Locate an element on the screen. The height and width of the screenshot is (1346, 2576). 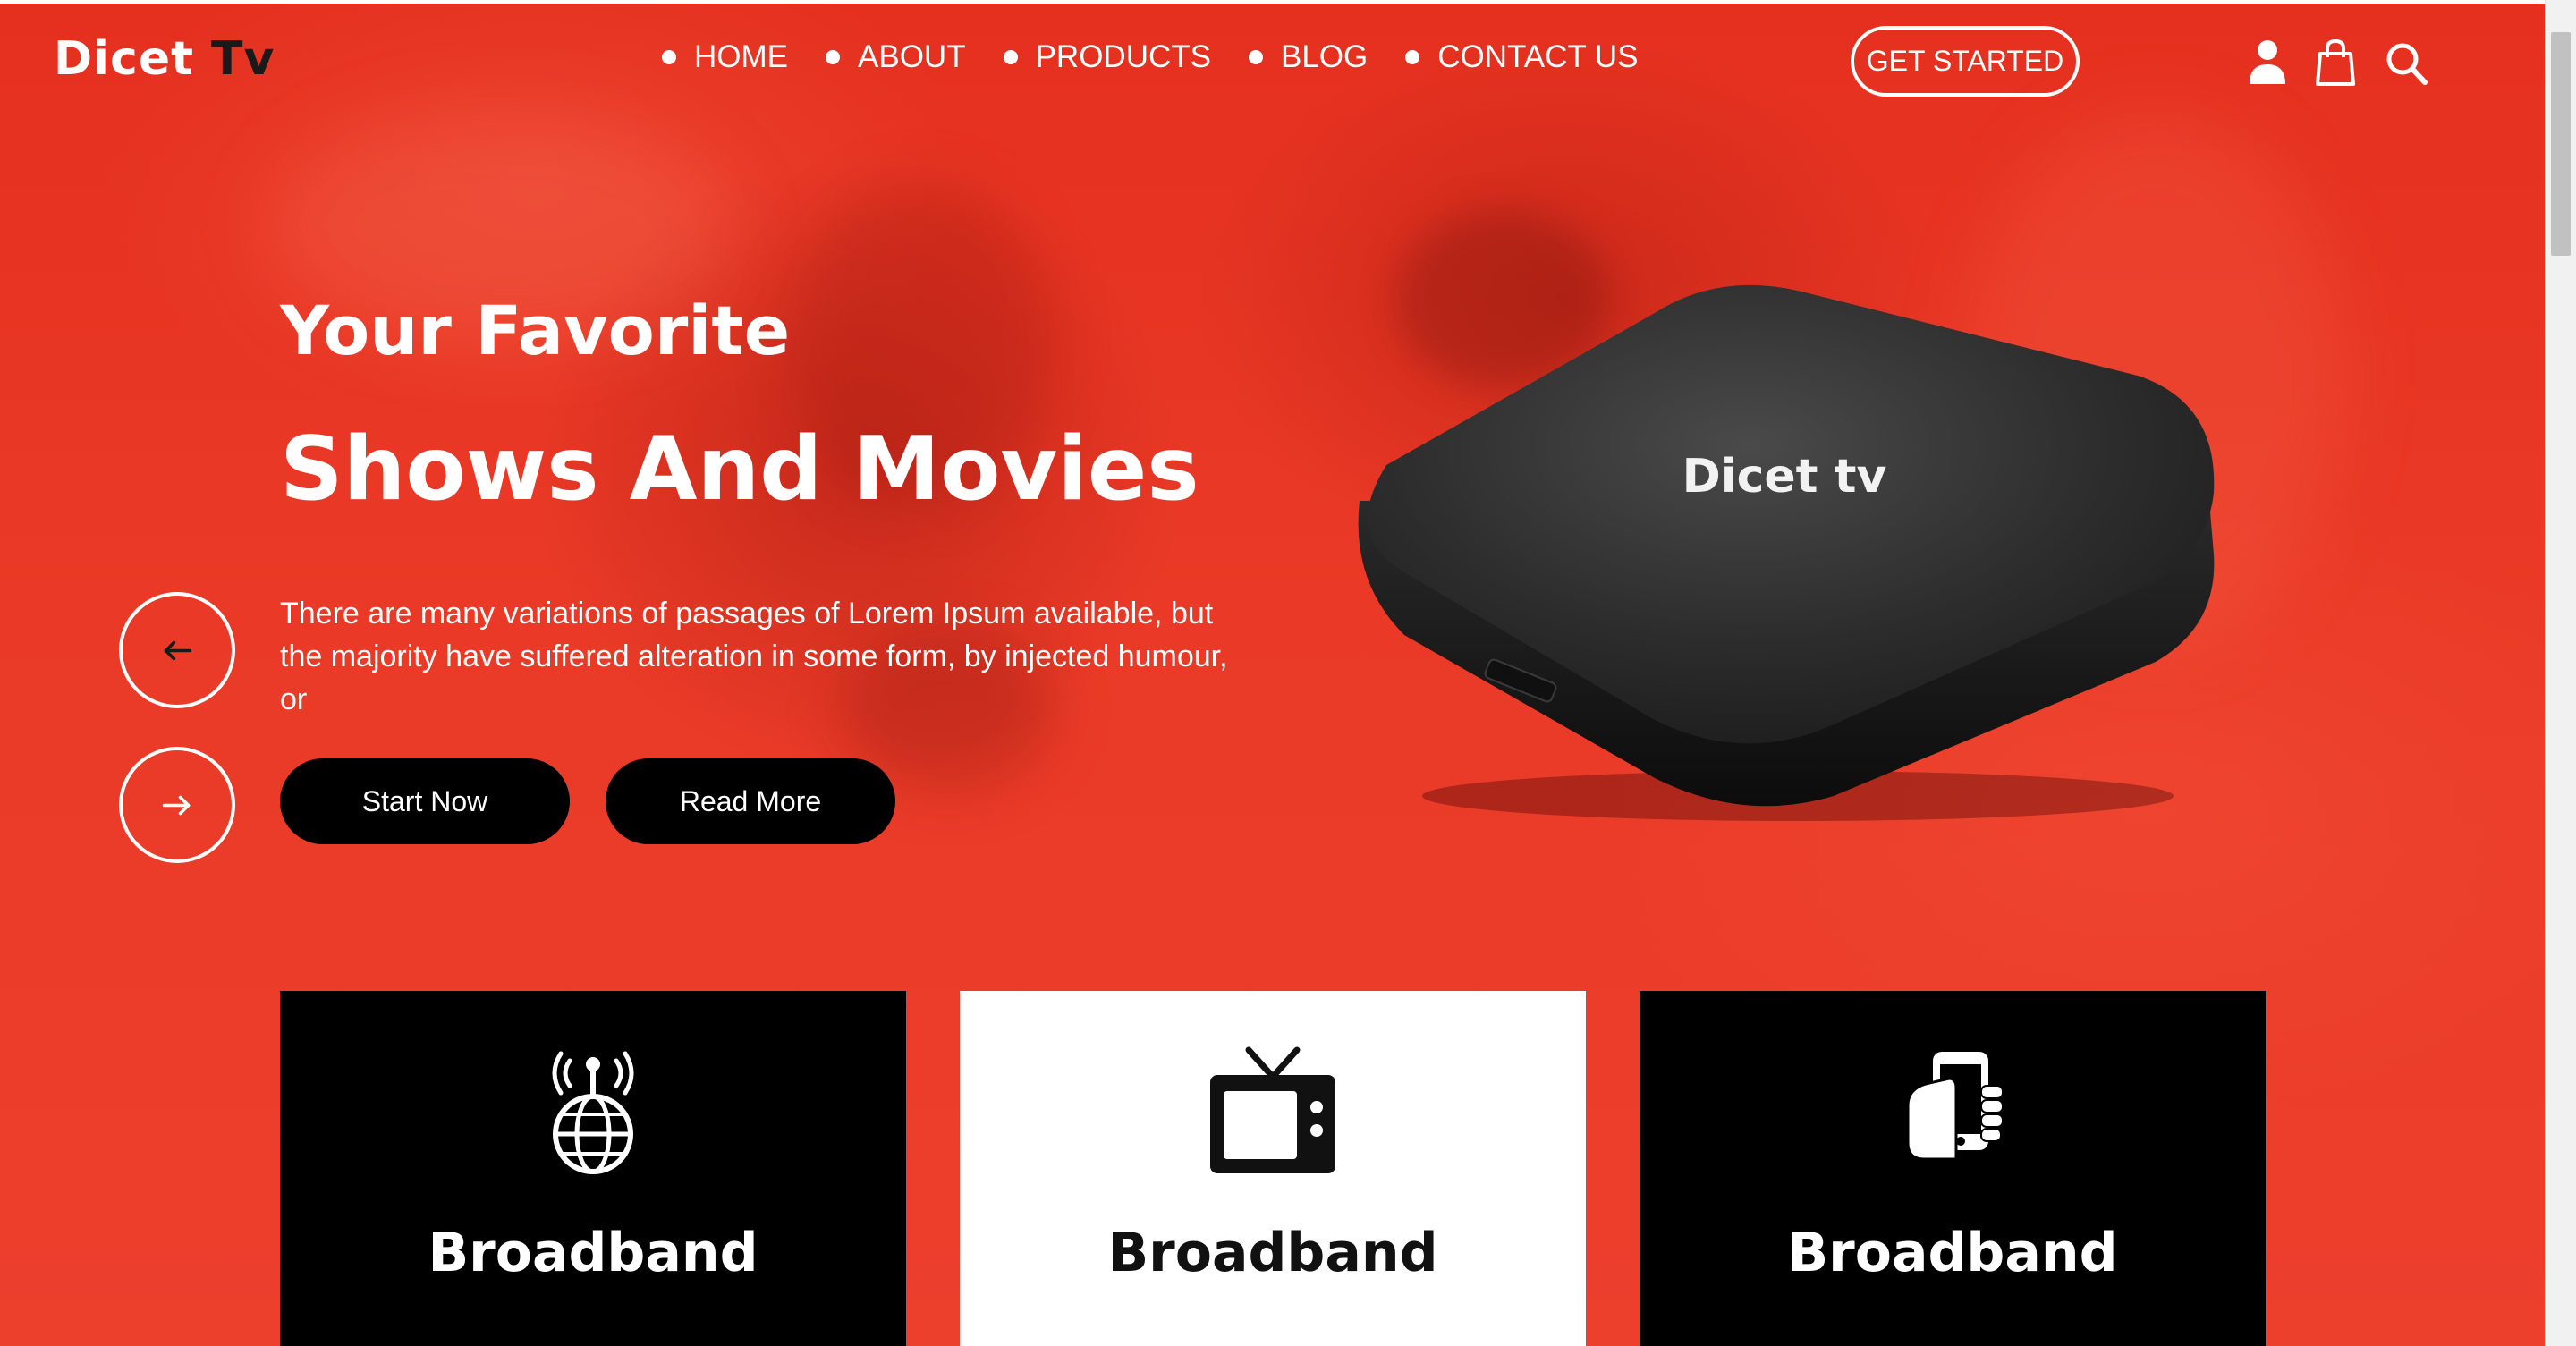
nav-item-about: ABOUT is located at coordinates (896, 57).